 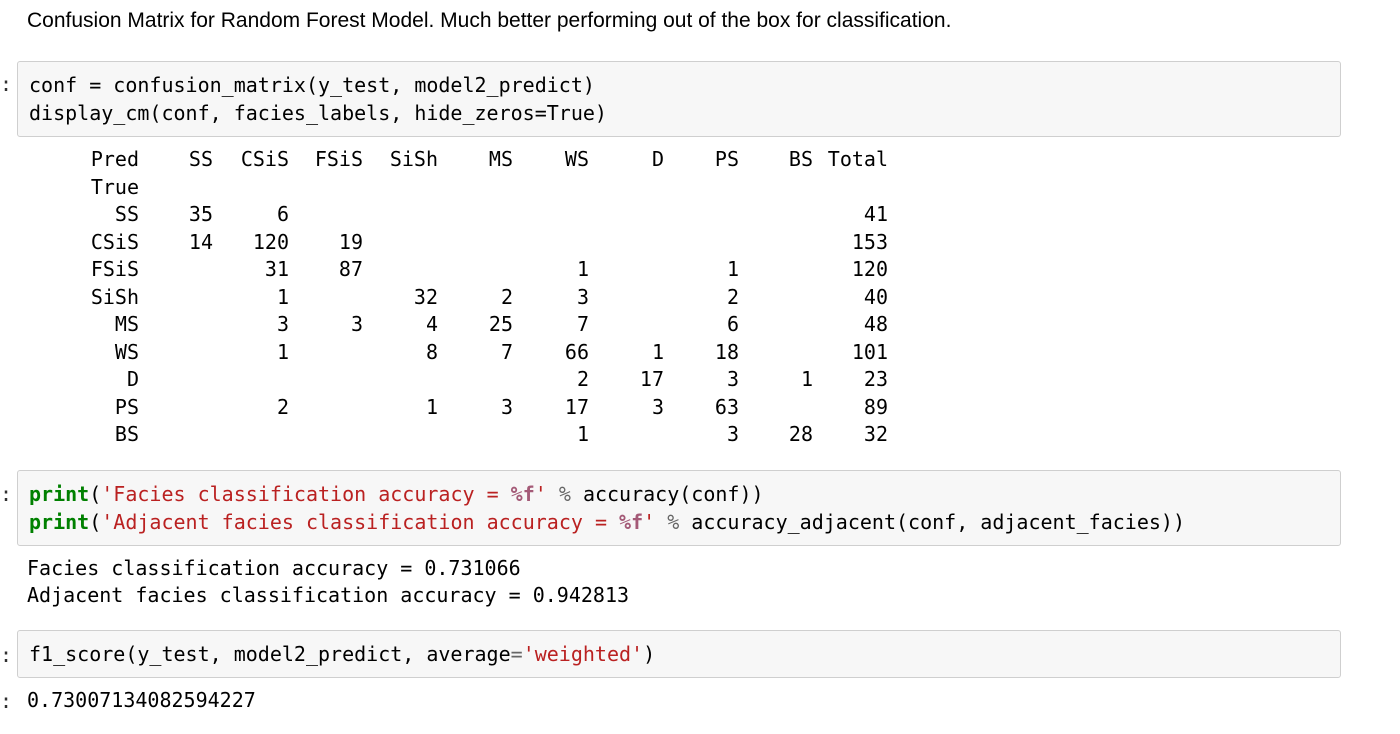 What do you see at coordinates (726, 351) in the screenshot?
I see `cm-cell: 18` at bounding box center [726, 351].